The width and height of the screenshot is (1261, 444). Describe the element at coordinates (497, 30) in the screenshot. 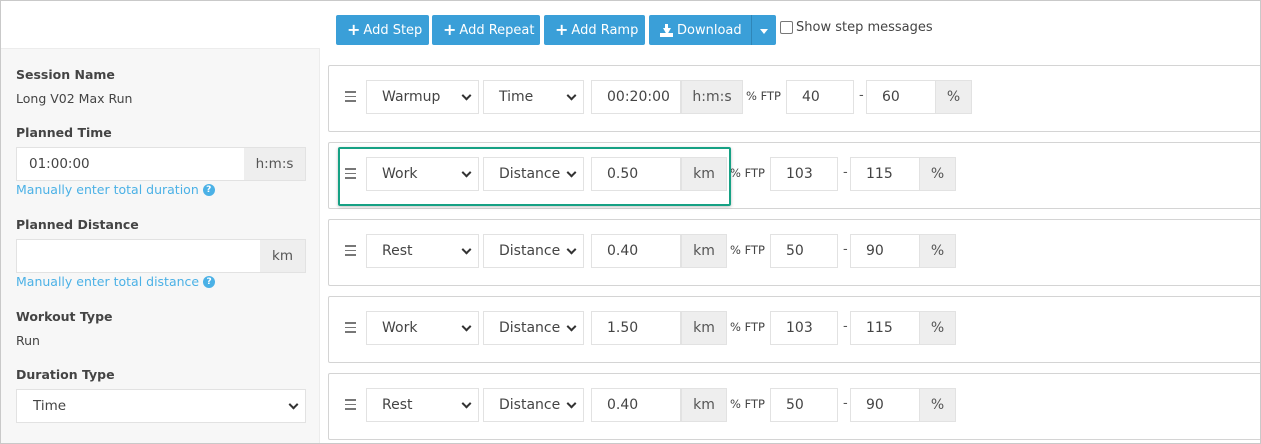

I see `add-repeat-label: Add Repeat` at that location.